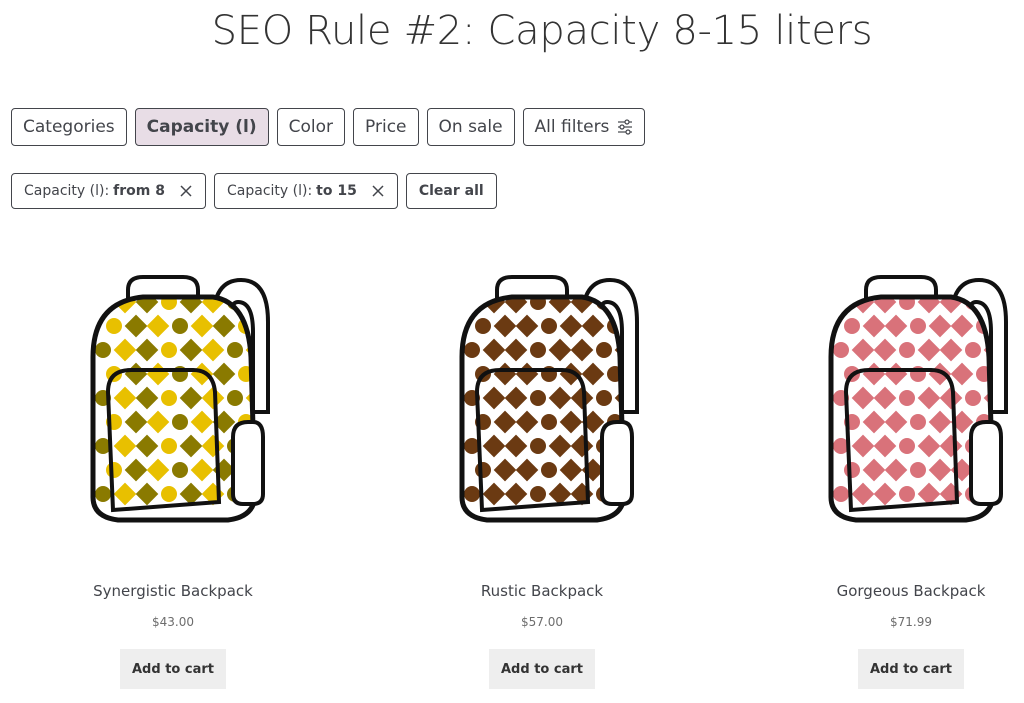 The width and height of the screenshot is (1024, 703). Describe the element at coordinates (892, 591) in the screenshot. I see `product-name: Gorgeous Backpack` at that location.